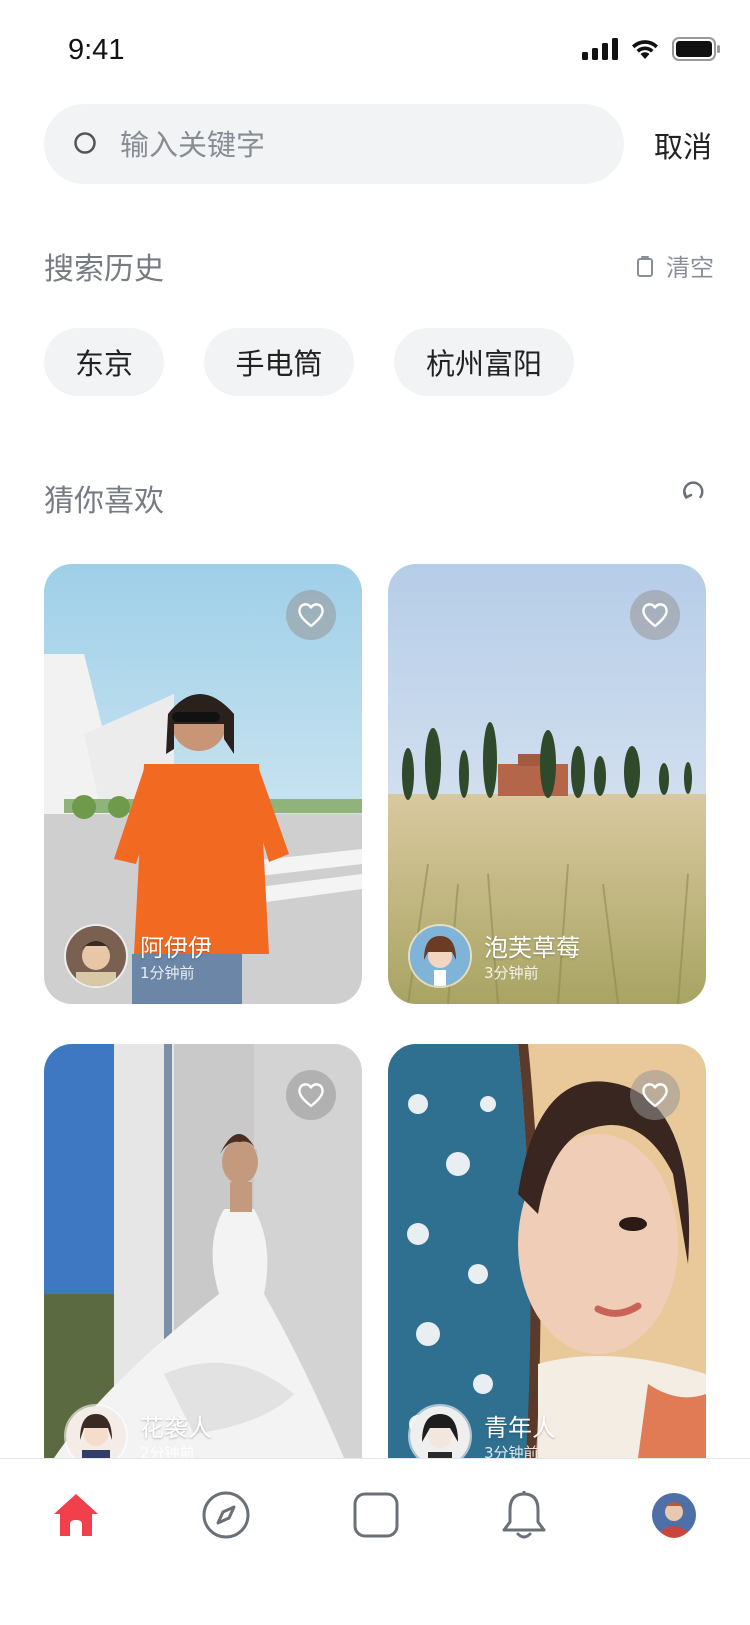  Describe the element at coordinates (176, 1428) in the screenshot. I see `author-name: 花袭人` at that location.